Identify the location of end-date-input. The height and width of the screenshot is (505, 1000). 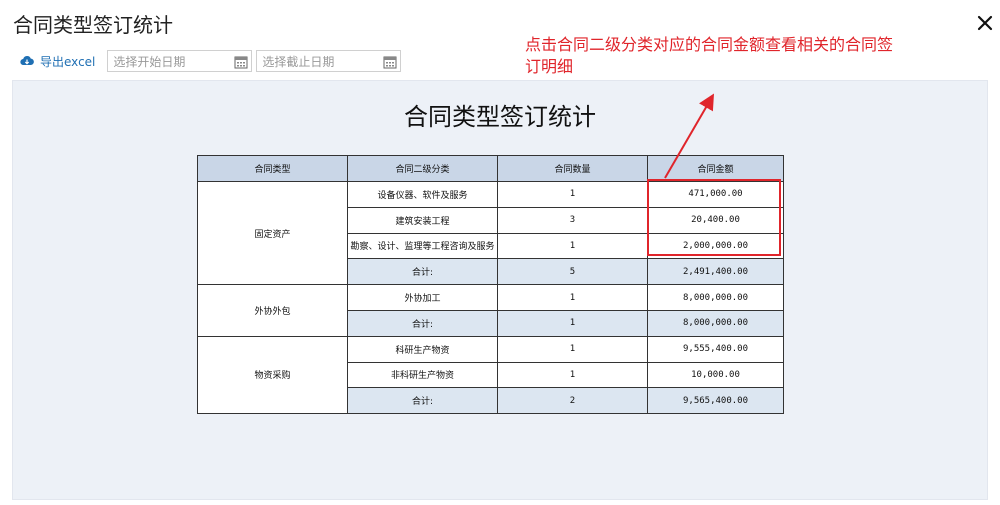
(317, 62).